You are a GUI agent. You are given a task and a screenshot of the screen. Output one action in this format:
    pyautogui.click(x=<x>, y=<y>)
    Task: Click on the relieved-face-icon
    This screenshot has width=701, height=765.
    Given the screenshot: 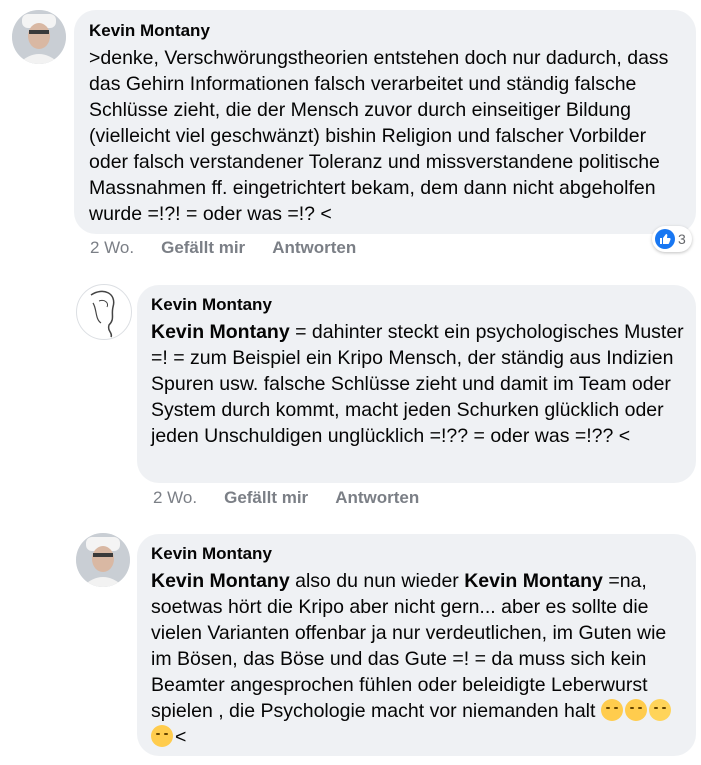 What is the action you would take?
    pyautogui.click(x=611, y=710)
    